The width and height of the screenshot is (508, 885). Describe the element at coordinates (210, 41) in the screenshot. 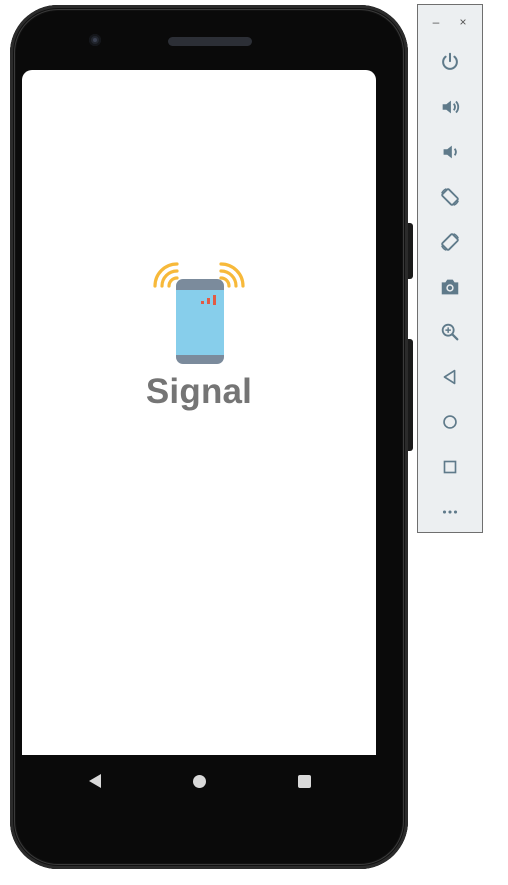

I see `earpiece-speaker` at that location.